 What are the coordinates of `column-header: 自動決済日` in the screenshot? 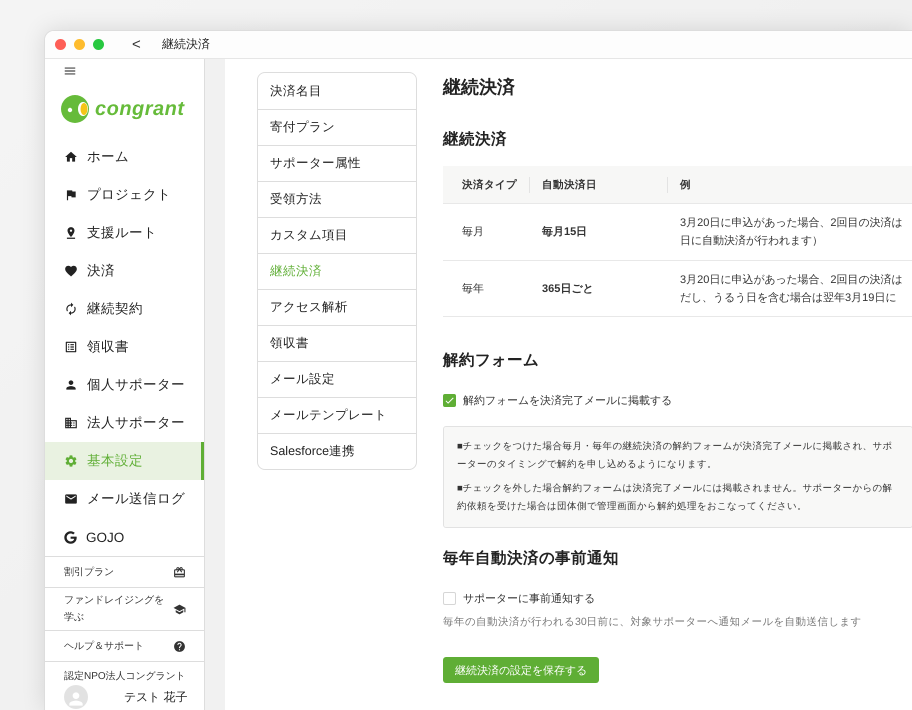 It's located at (570, 185).